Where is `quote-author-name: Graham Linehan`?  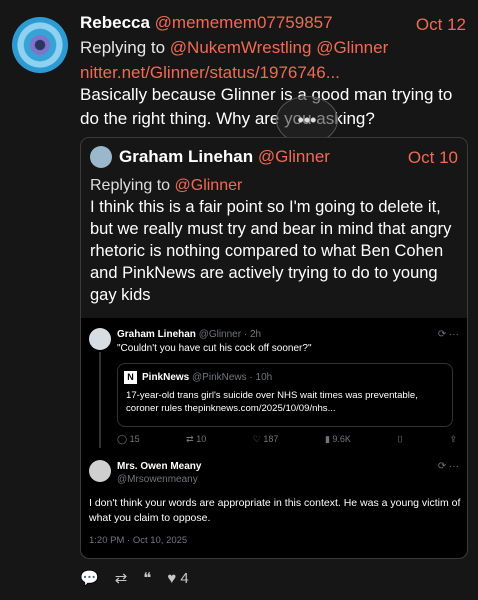 quote-author-name: Graham Linehan is located at coordinates (186, 156).